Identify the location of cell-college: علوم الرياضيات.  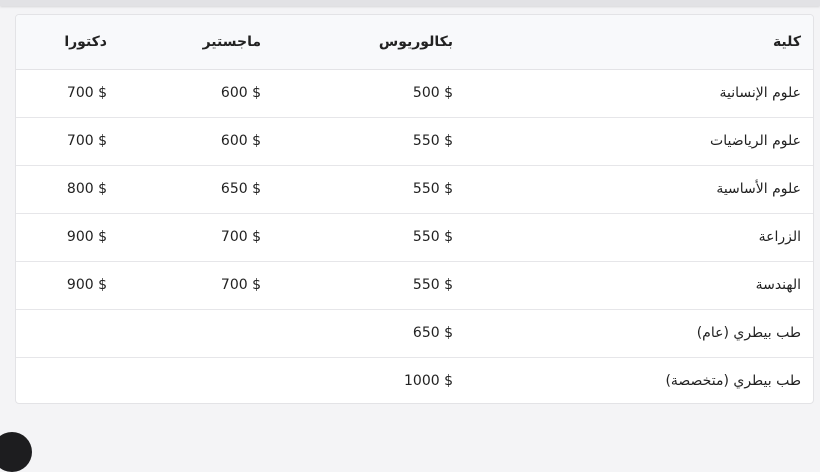
(755, 141).